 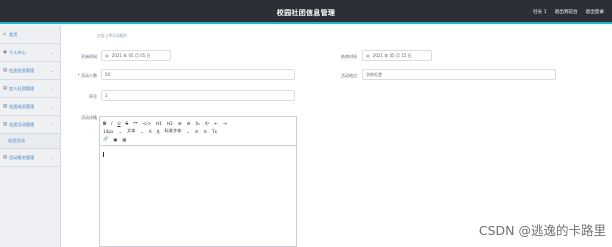 I want to click on csdn-watermark: CSDN @逃逸的卡路里, so click(x=542, y=230).